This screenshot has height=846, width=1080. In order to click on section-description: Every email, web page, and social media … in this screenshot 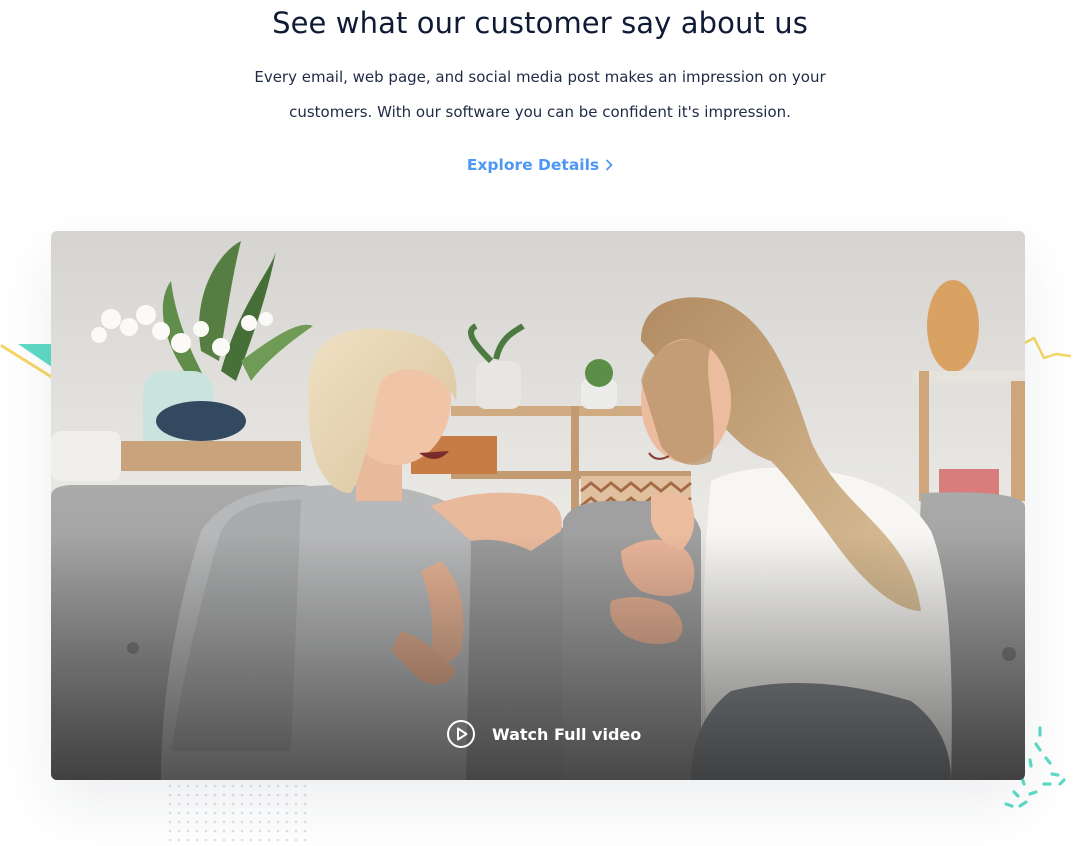, I will do `click(540, 94)`.